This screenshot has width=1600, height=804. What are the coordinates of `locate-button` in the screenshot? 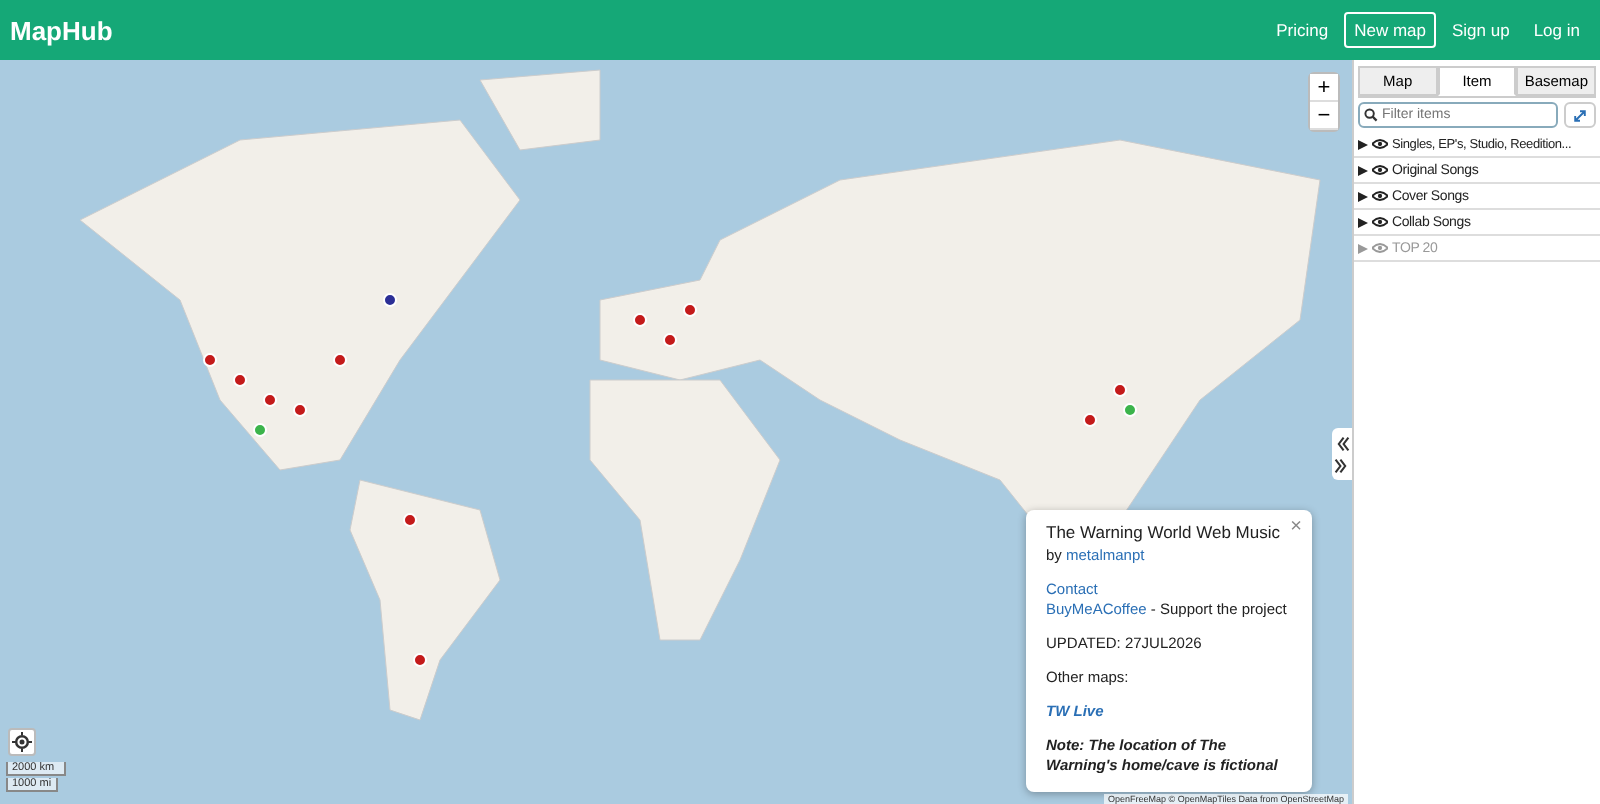 It's located at (22, 742).